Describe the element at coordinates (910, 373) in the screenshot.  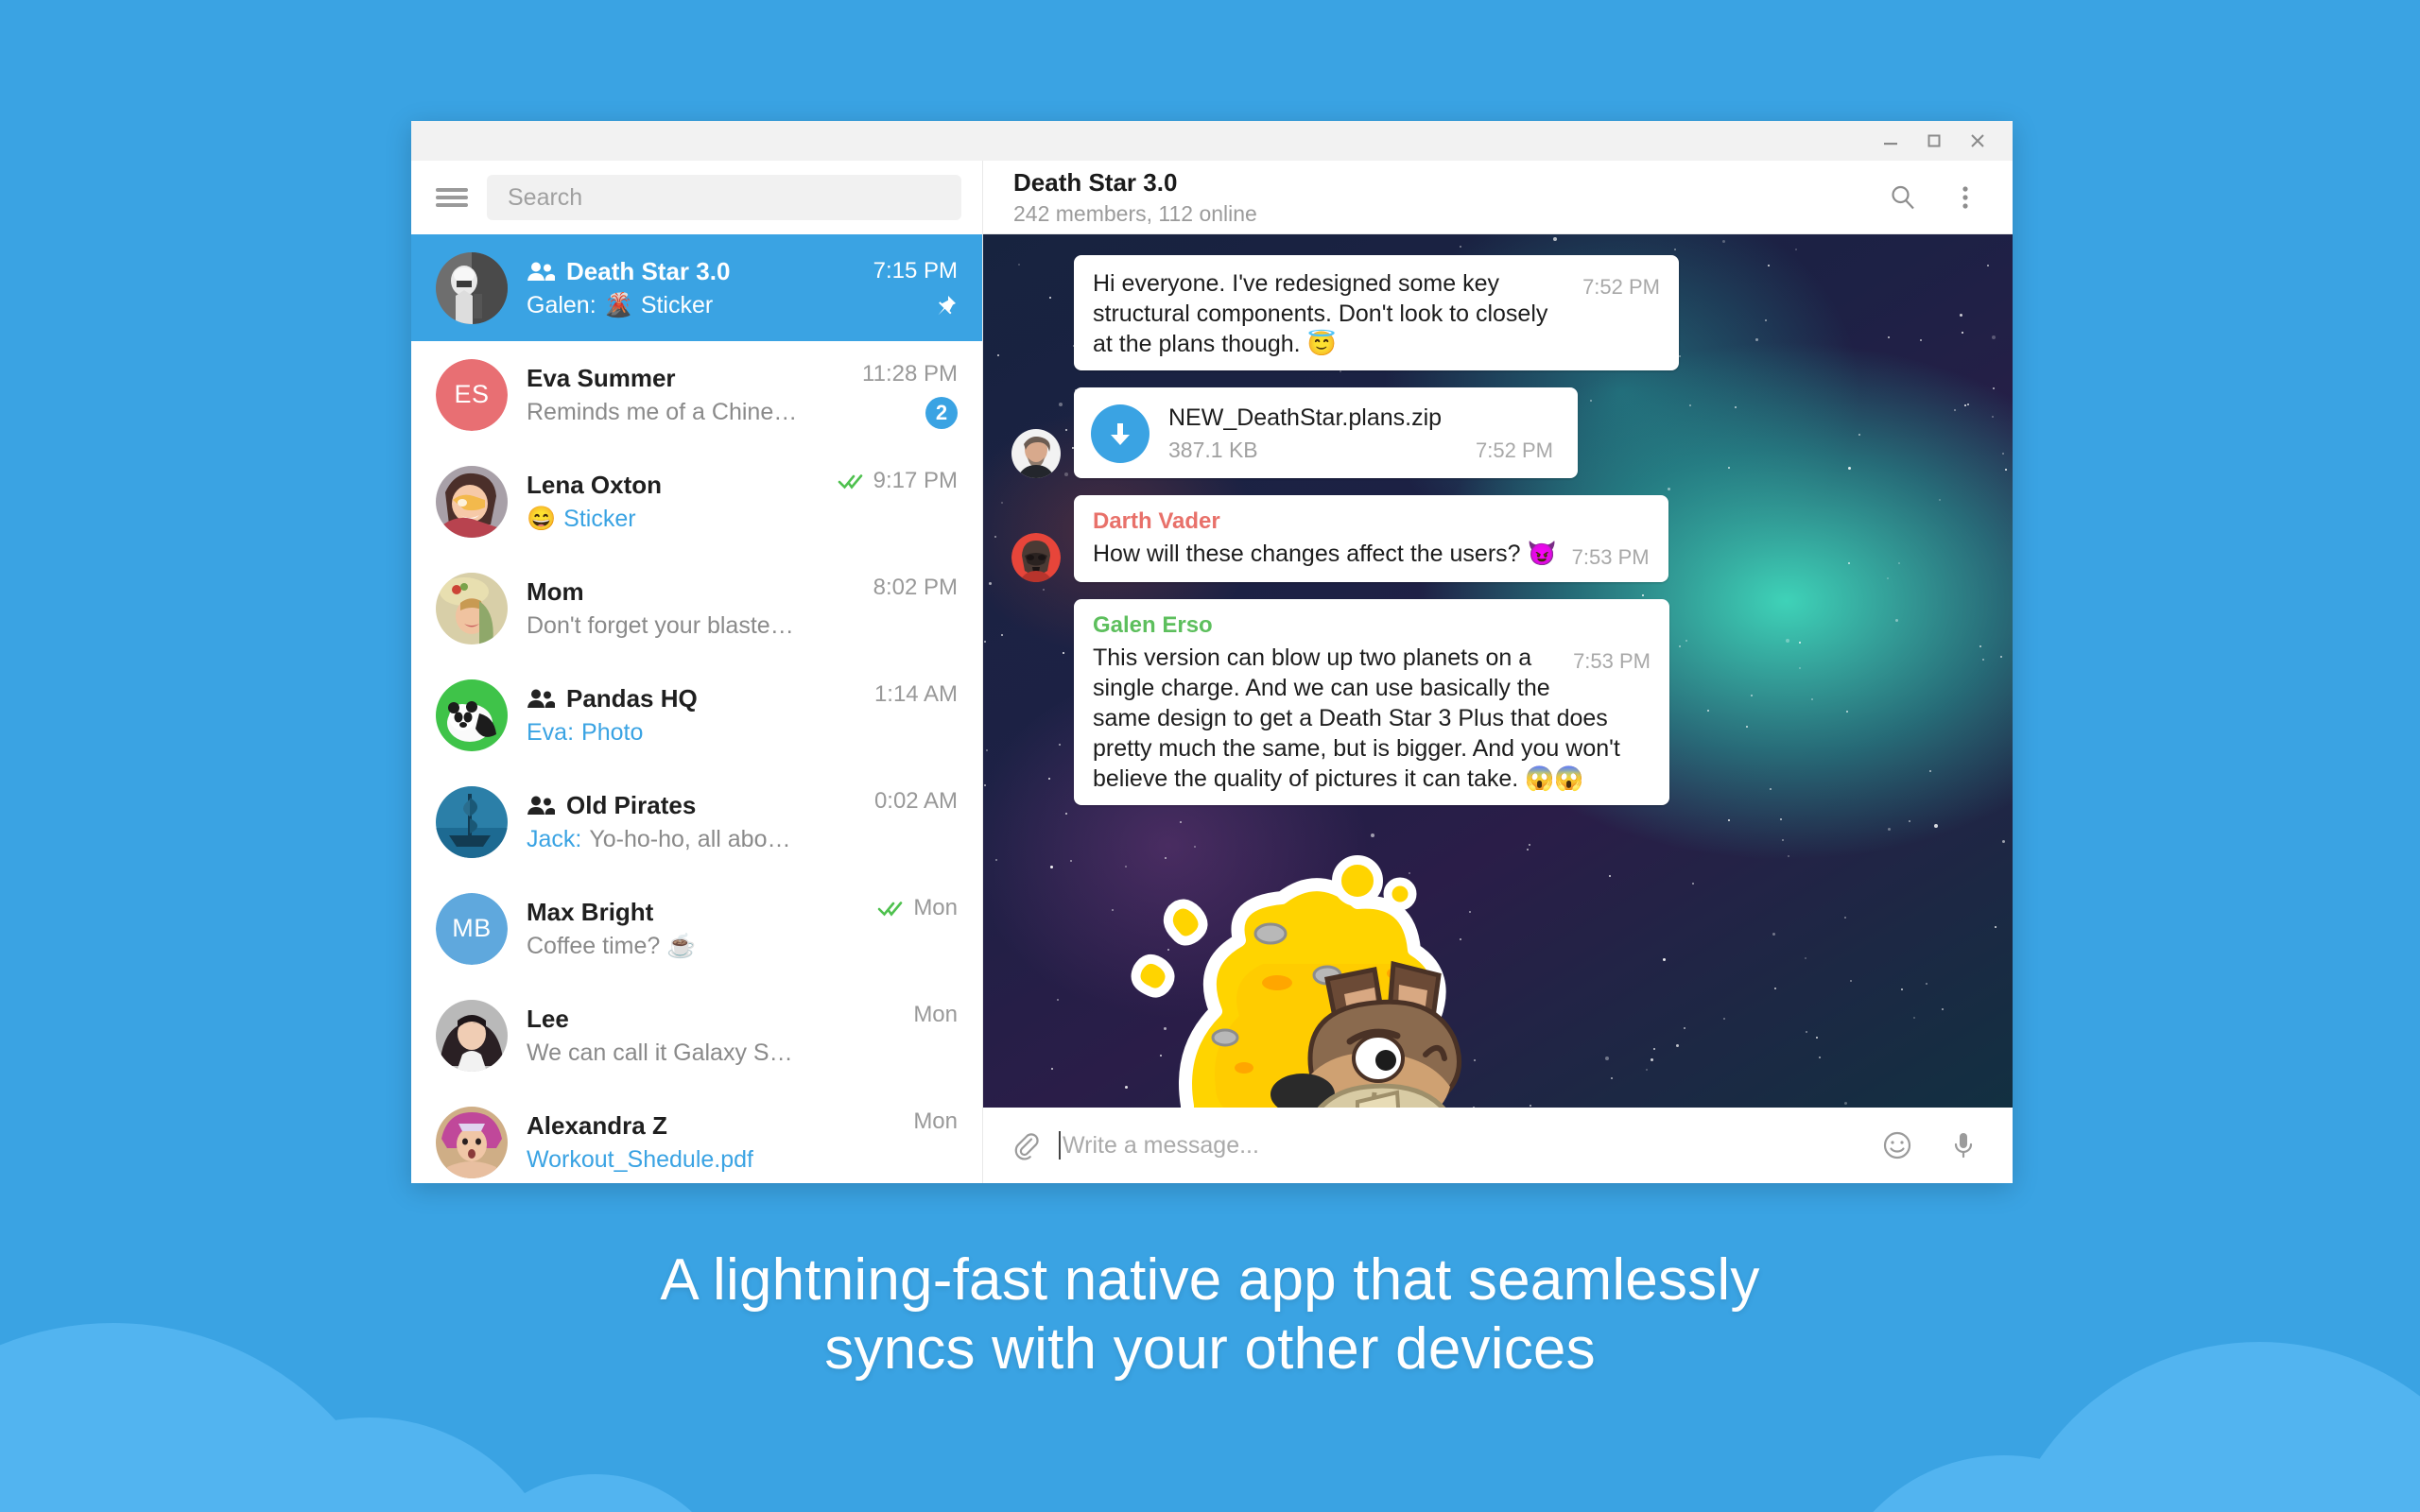
I see `chat-item-time: 11:28 PM` at that location.